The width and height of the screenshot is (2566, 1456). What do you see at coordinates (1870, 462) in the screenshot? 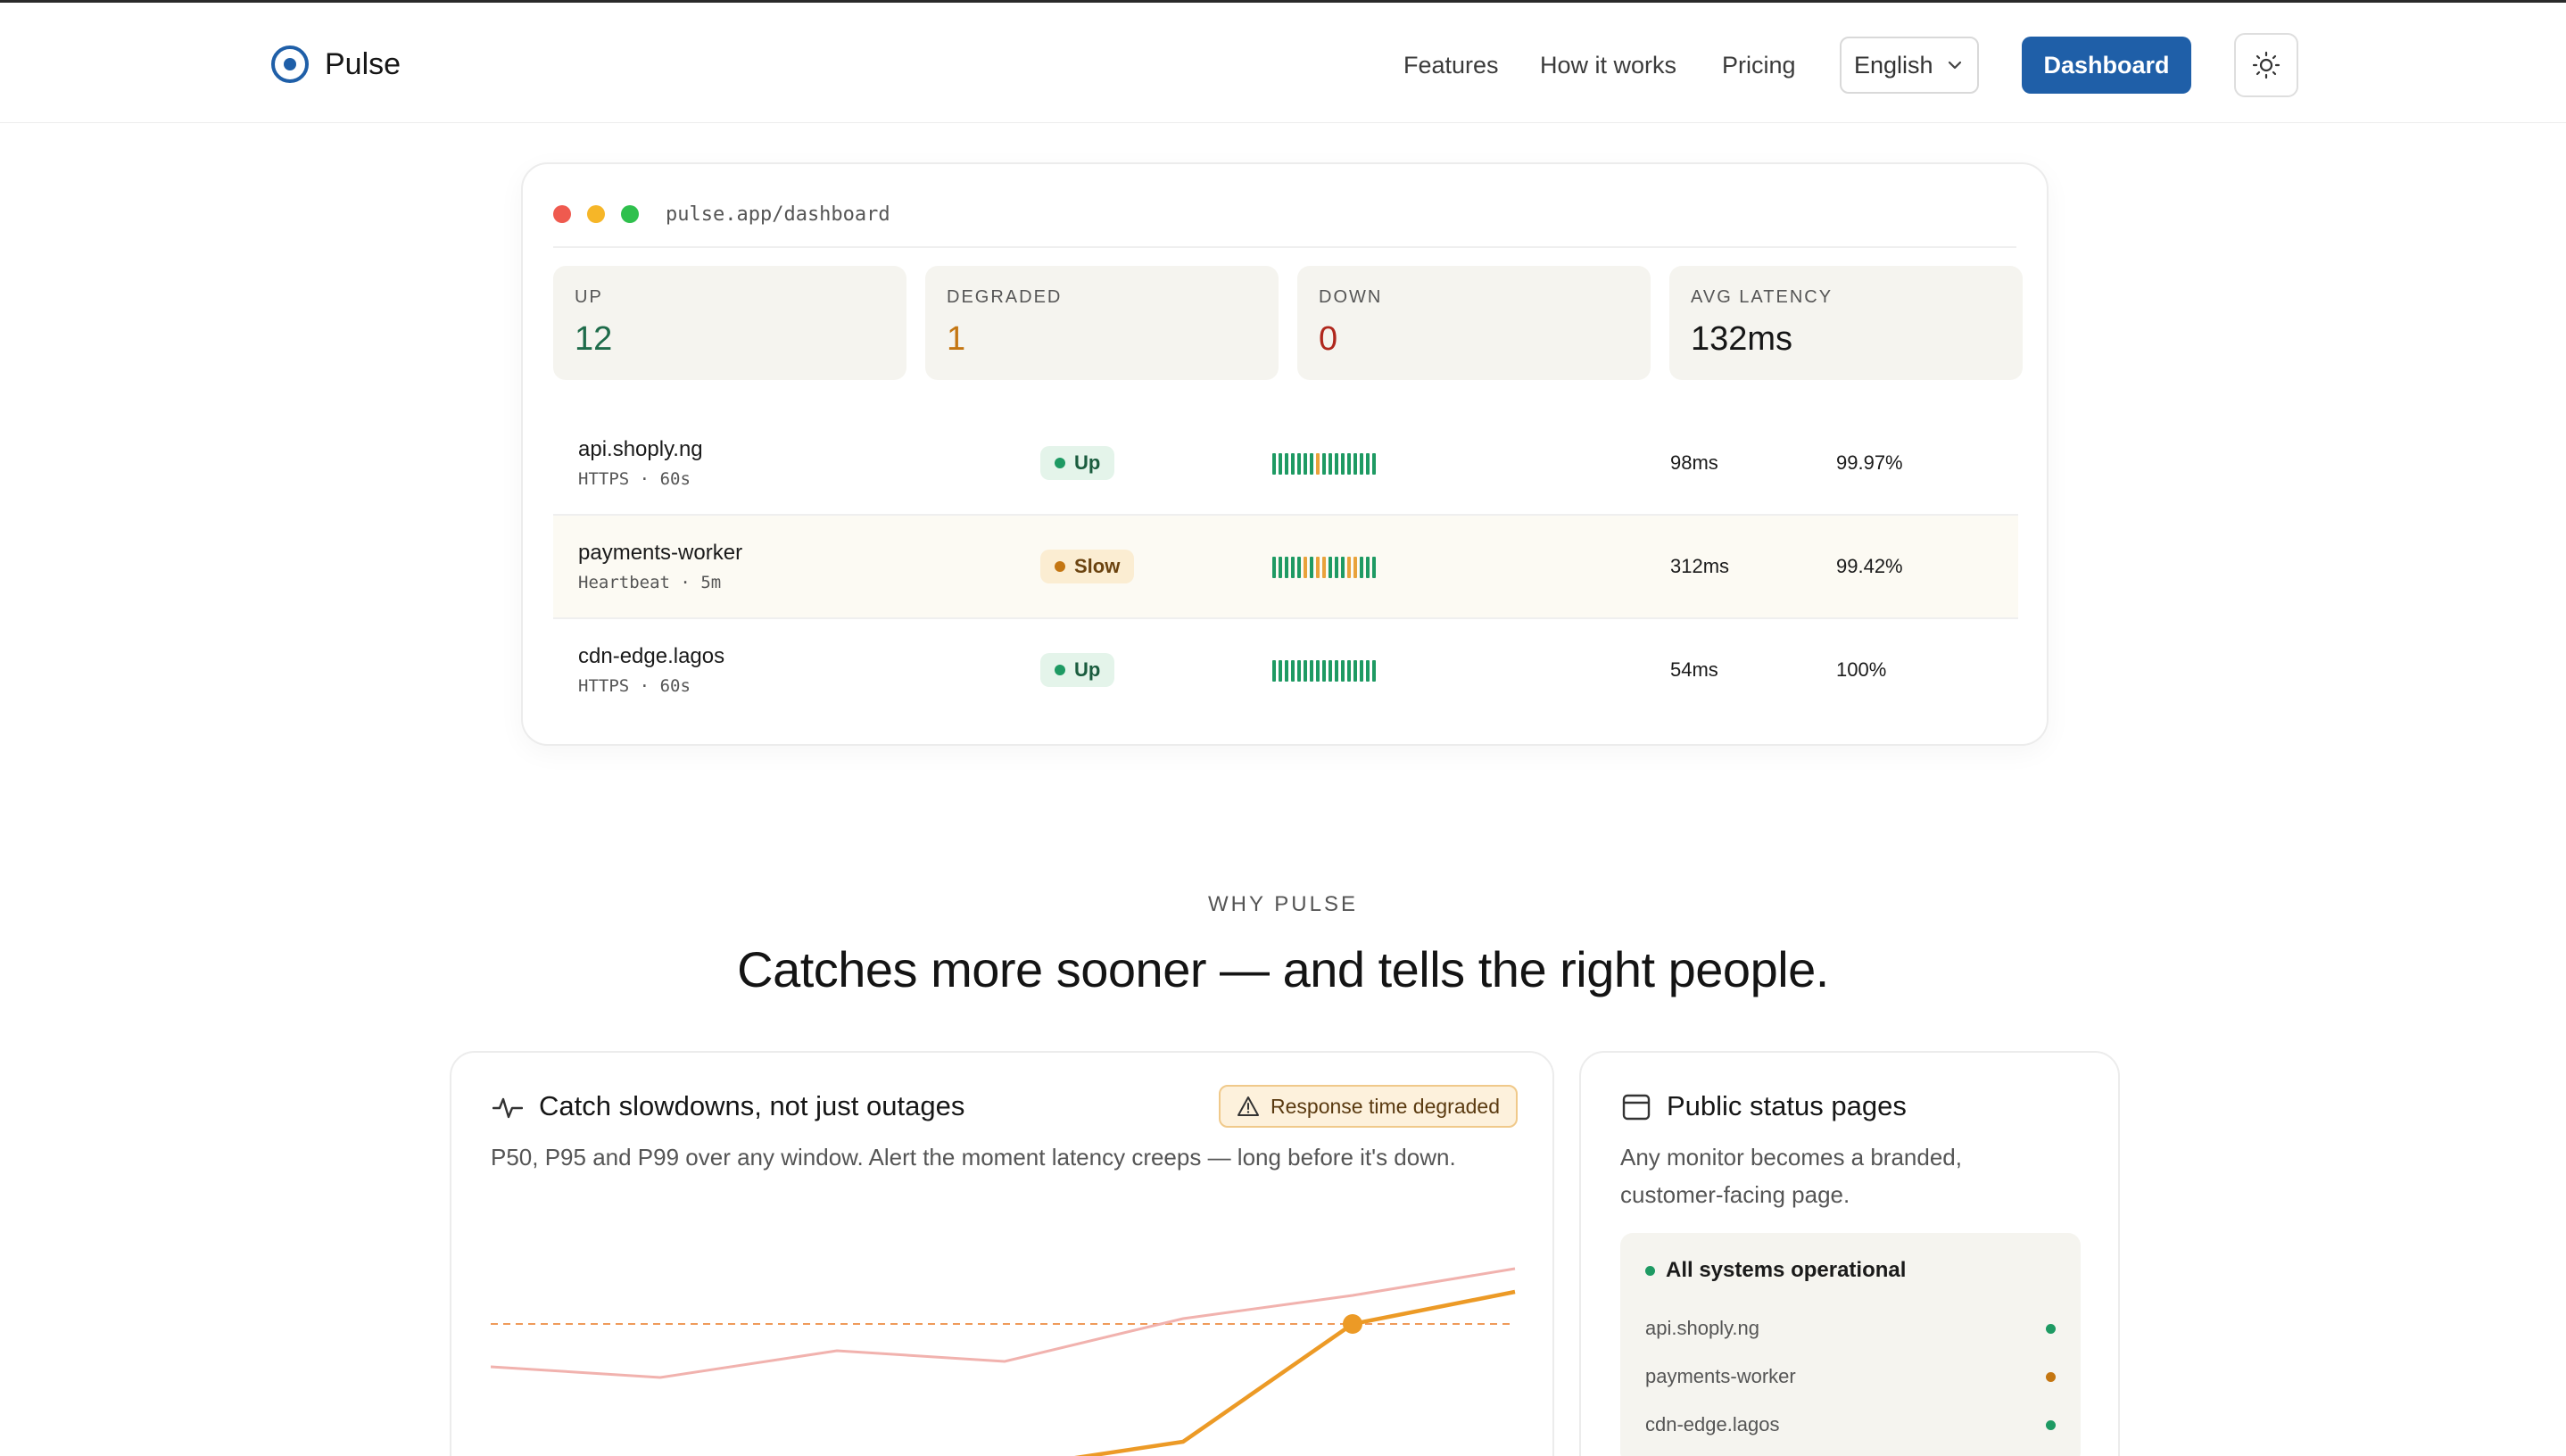
I see `monitor-uptime: 99.97%` at bounding box center [1870, 462].